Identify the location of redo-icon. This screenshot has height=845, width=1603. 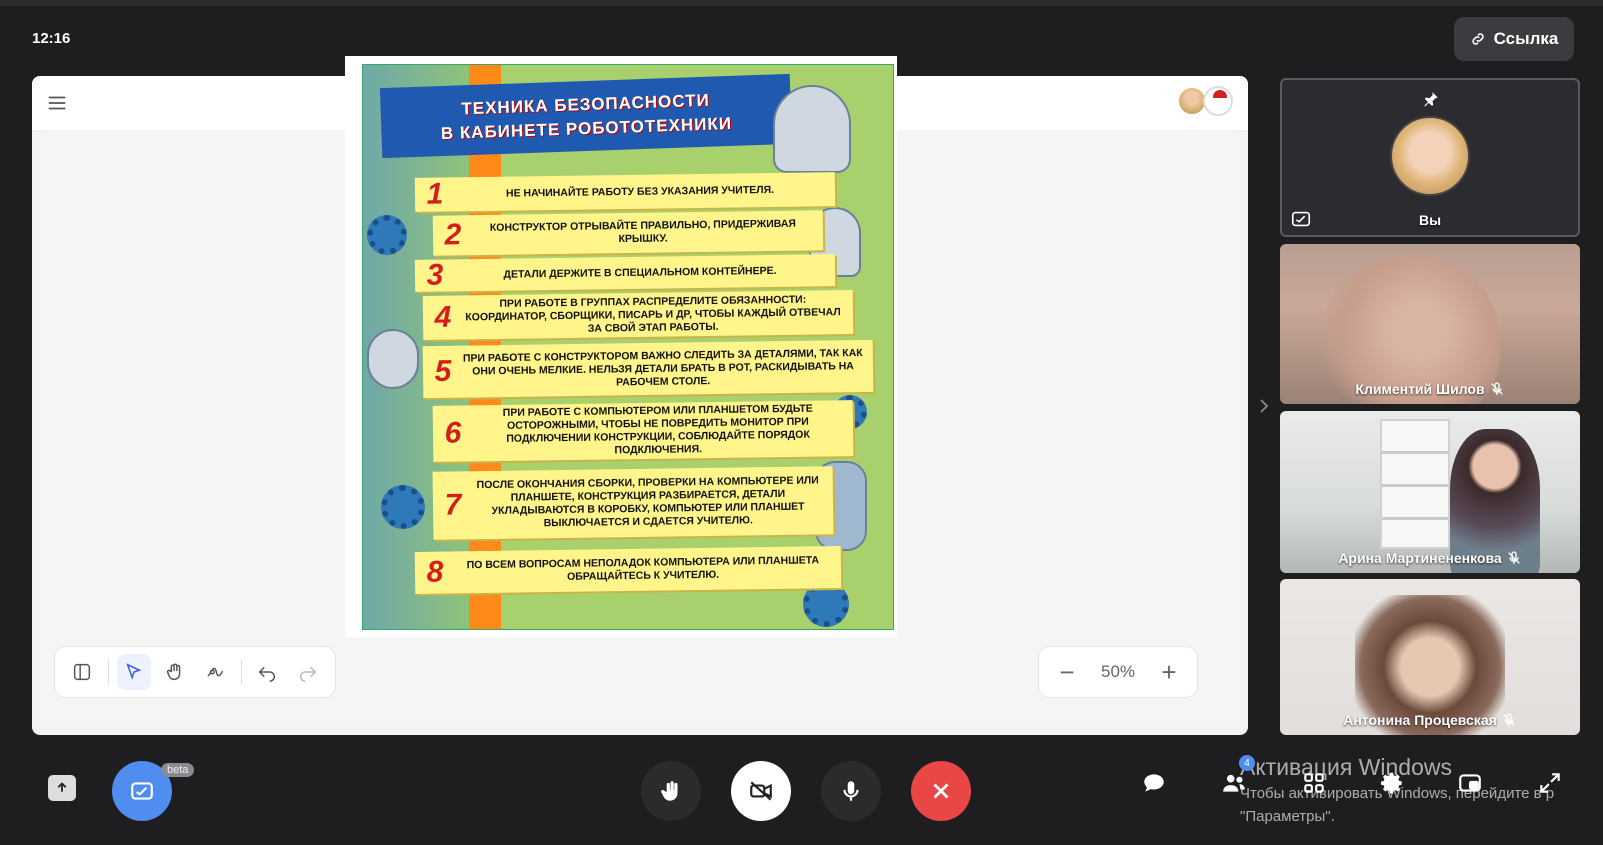
(307, 674).